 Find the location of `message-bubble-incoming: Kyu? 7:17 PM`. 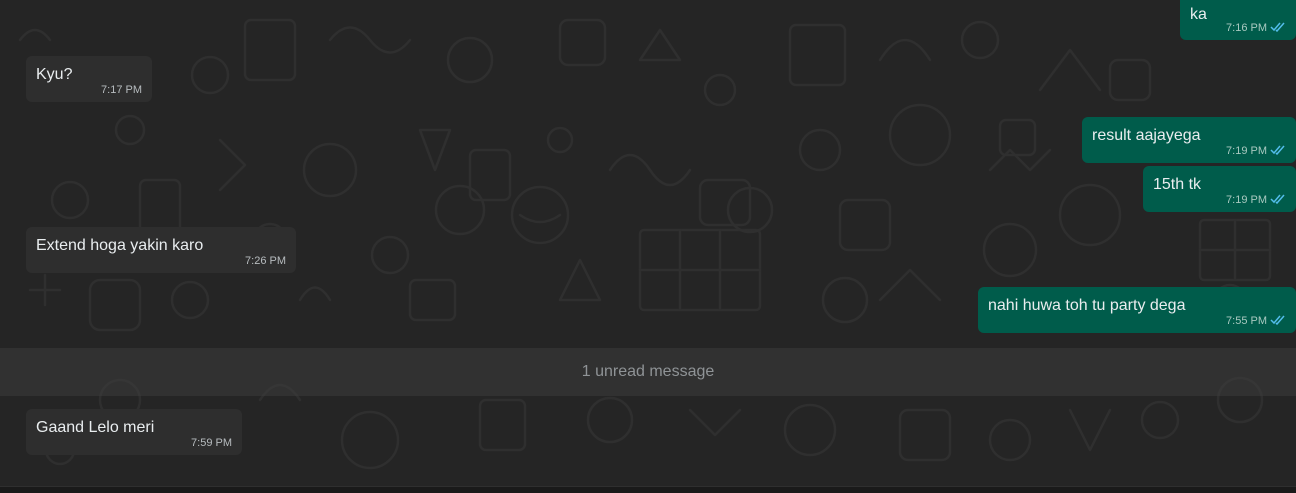

message-bubble-incoming: Kyu? 7:17 PM is located at coordinates (89, 79).